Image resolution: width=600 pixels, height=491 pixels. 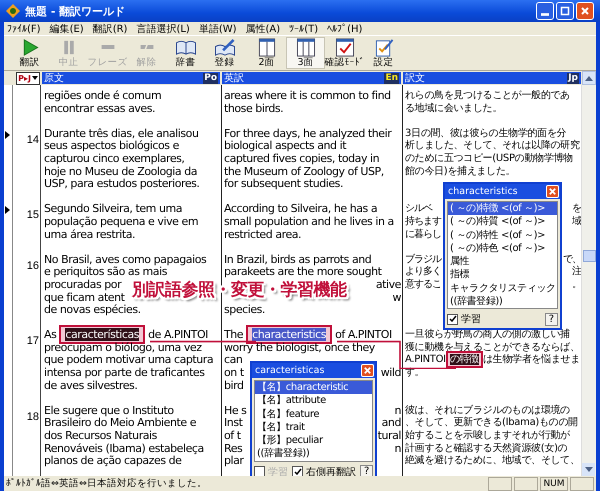 What do you see at coordinates (313, 441) in the screenshot?
I see `alternative-item: 【形】peculiar` at bounding box center [313, 441].